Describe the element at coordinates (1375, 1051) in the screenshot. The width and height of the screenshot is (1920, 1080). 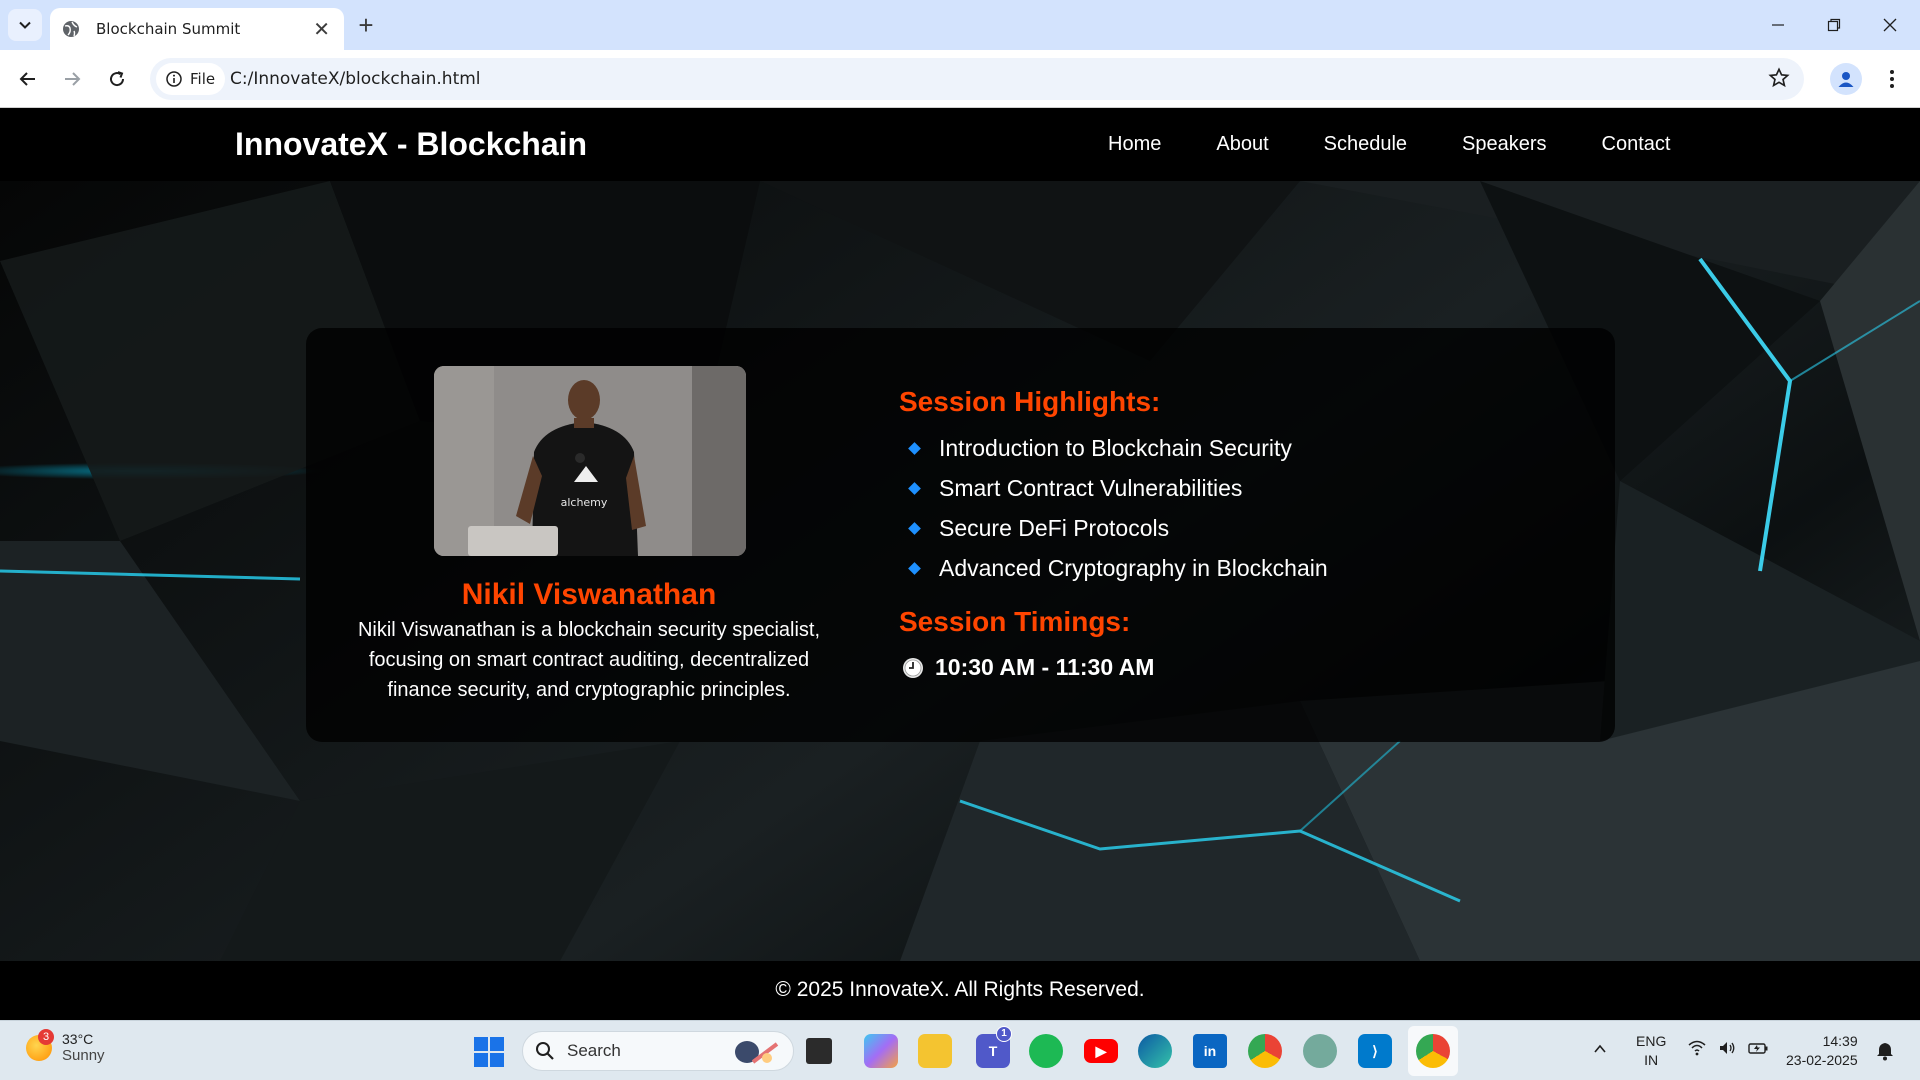
I see `vscode-icon: ⟩` at that location.